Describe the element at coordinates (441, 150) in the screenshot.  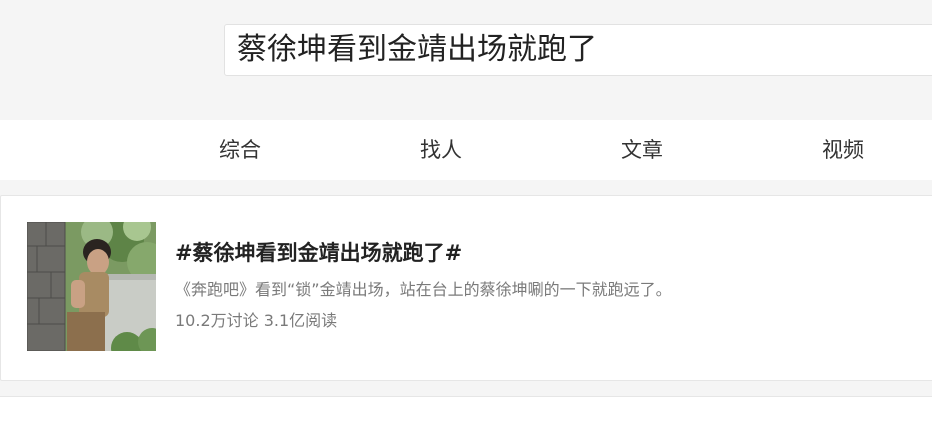
I see `tab-people: 找人` at that location.